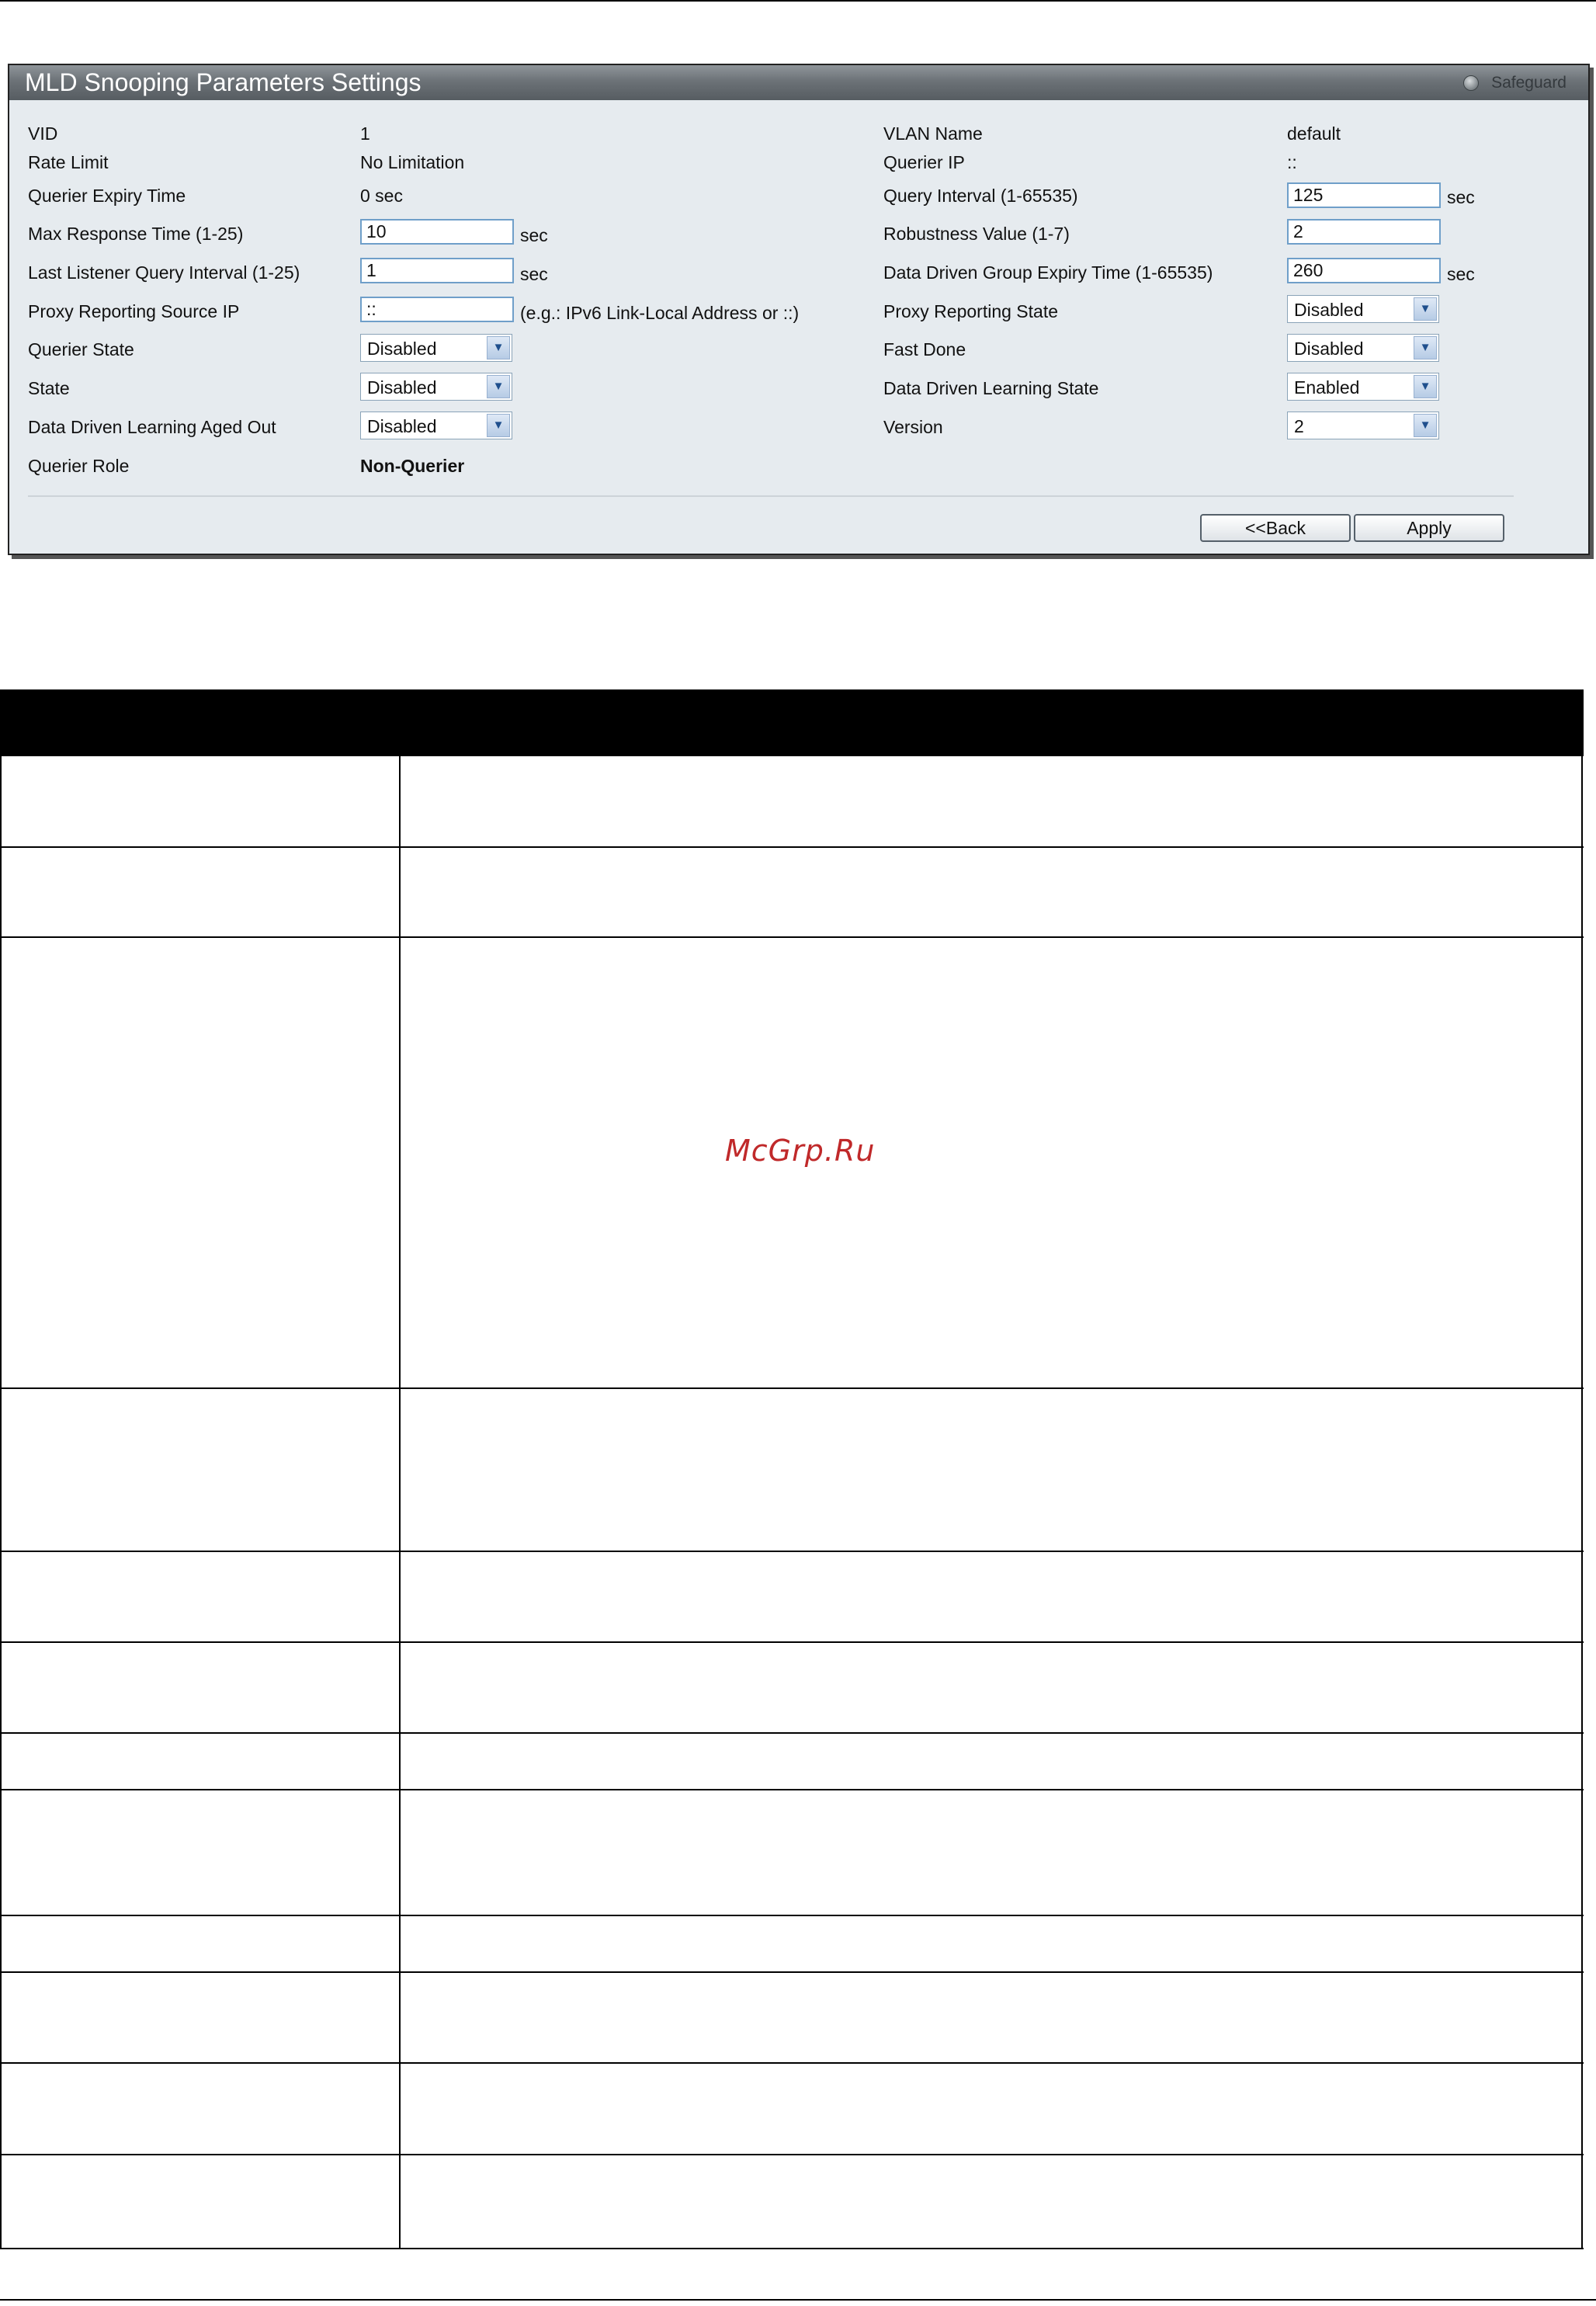 The height and width of the screenshot is (2306, 1596). What do you see at coordinates (534, 274) in the screenshot?
I see `last-listener-query-interval-unit: sec` at bounding box center [534, 274].